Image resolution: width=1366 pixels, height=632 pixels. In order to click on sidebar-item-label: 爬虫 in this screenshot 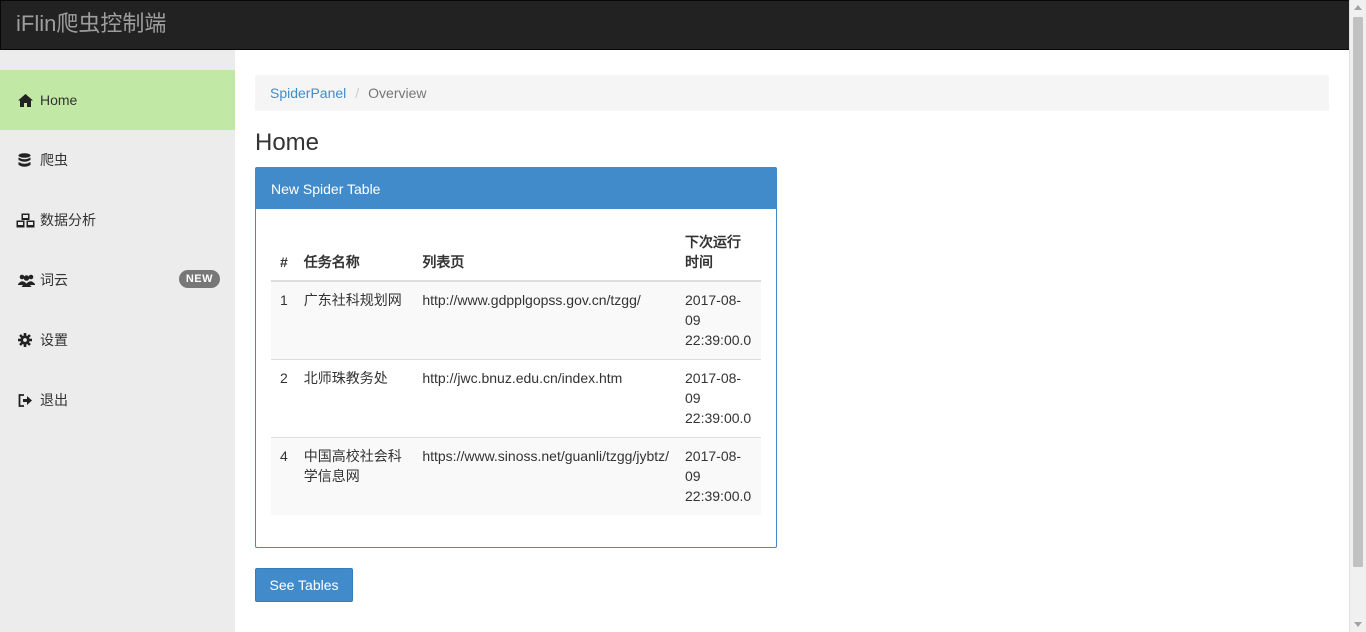, I will do `click(54, 160)`.